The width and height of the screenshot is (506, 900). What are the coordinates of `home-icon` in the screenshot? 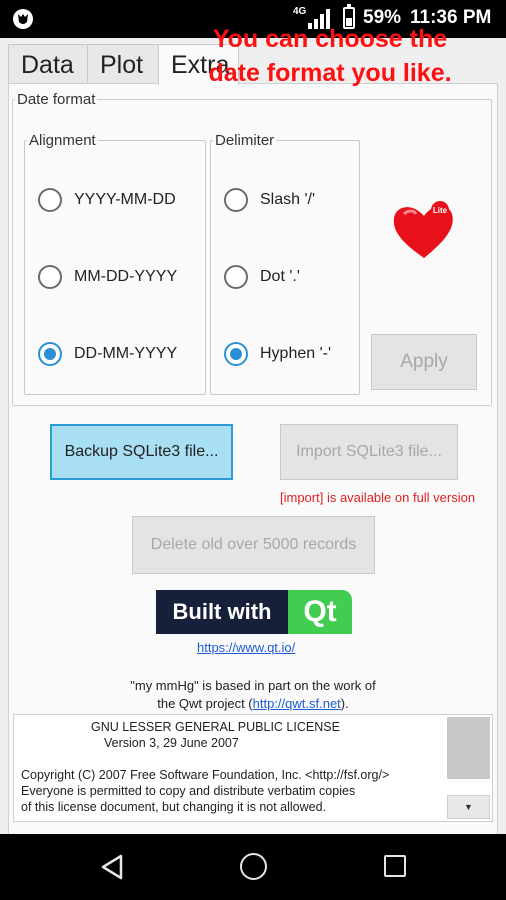 It's located at (253, 866).